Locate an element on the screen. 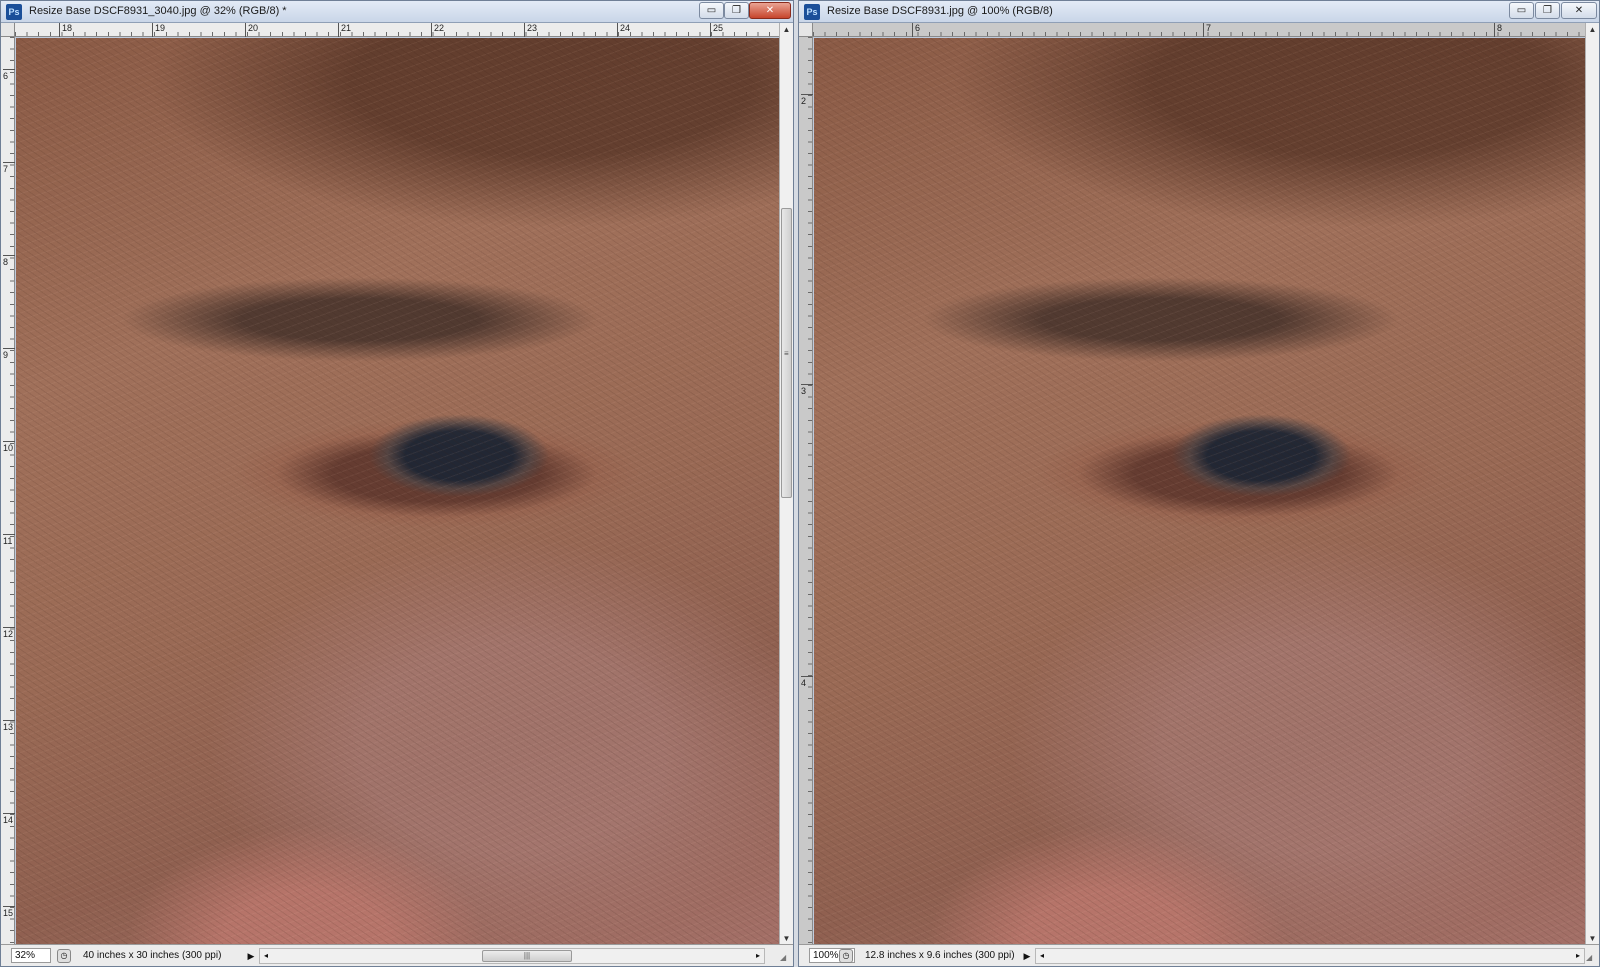 The height and width of the screenshot is (967, 1600). ruler-tick-label: 3 is located at coordinates (807, 390).